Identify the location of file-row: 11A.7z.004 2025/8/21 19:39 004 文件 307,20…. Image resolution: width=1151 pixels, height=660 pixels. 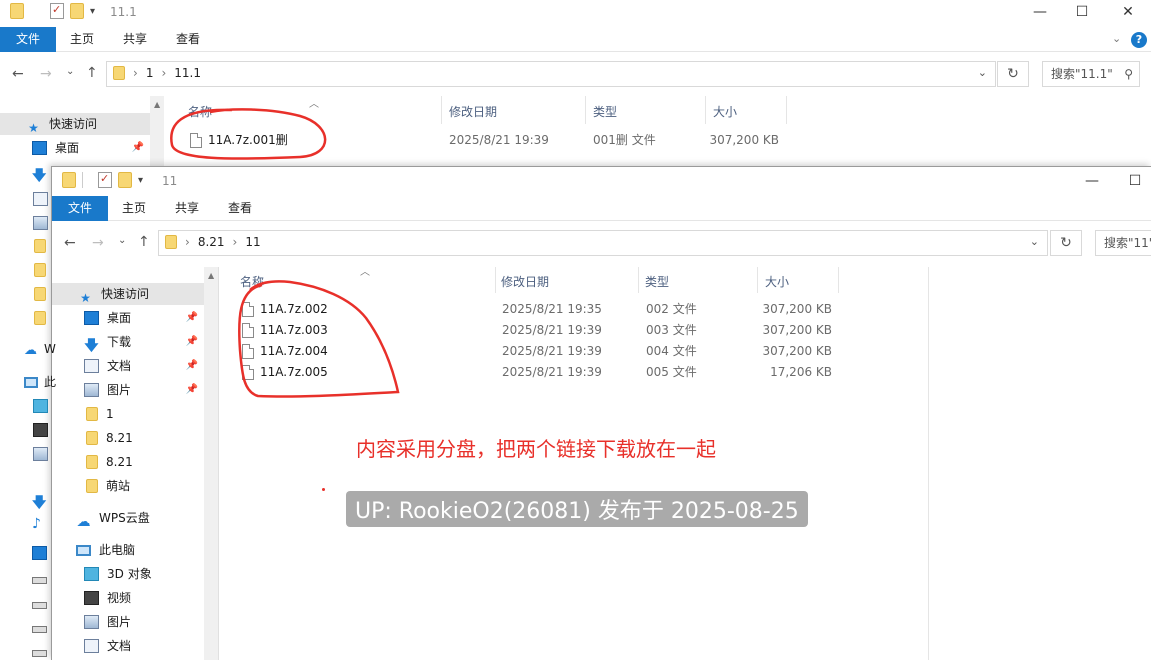
(542, 351).